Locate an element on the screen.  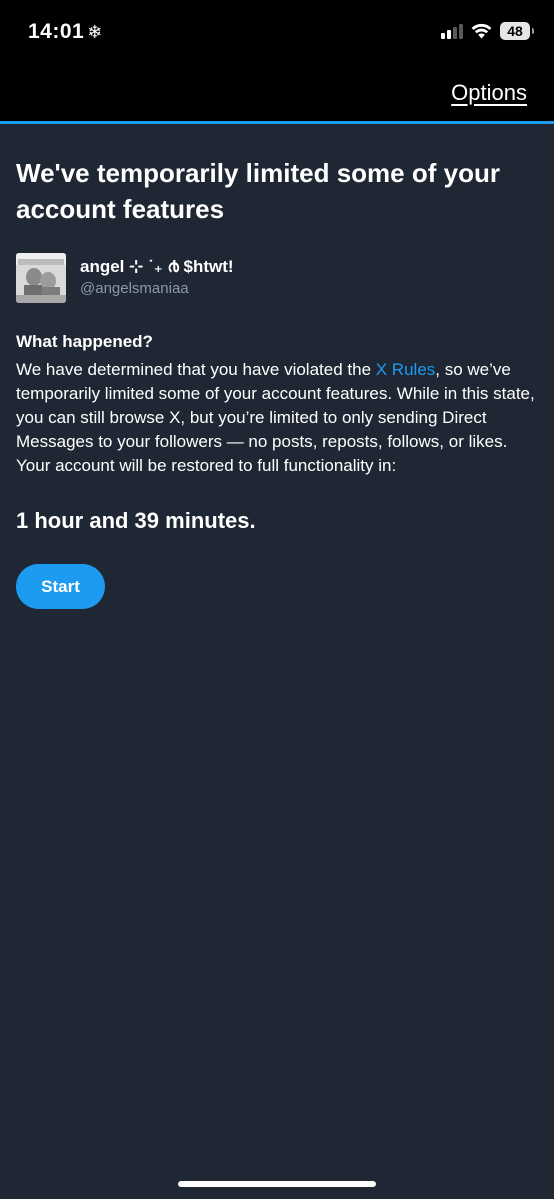
snowflake-icon: ❄ is located at coordinates (95, 32).